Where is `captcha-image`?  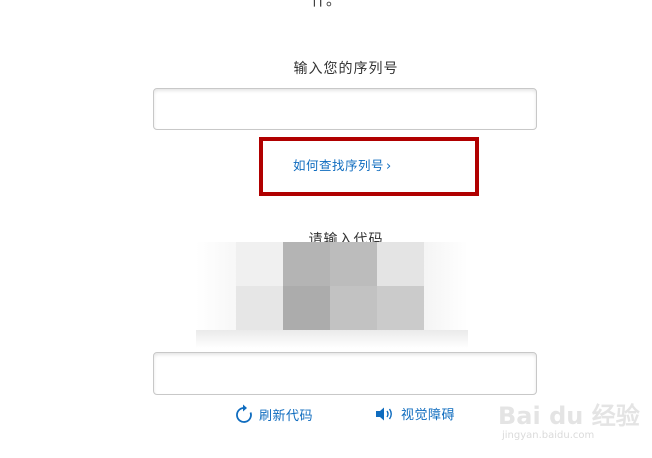
captcha-image is located at coordinates (330, 286).